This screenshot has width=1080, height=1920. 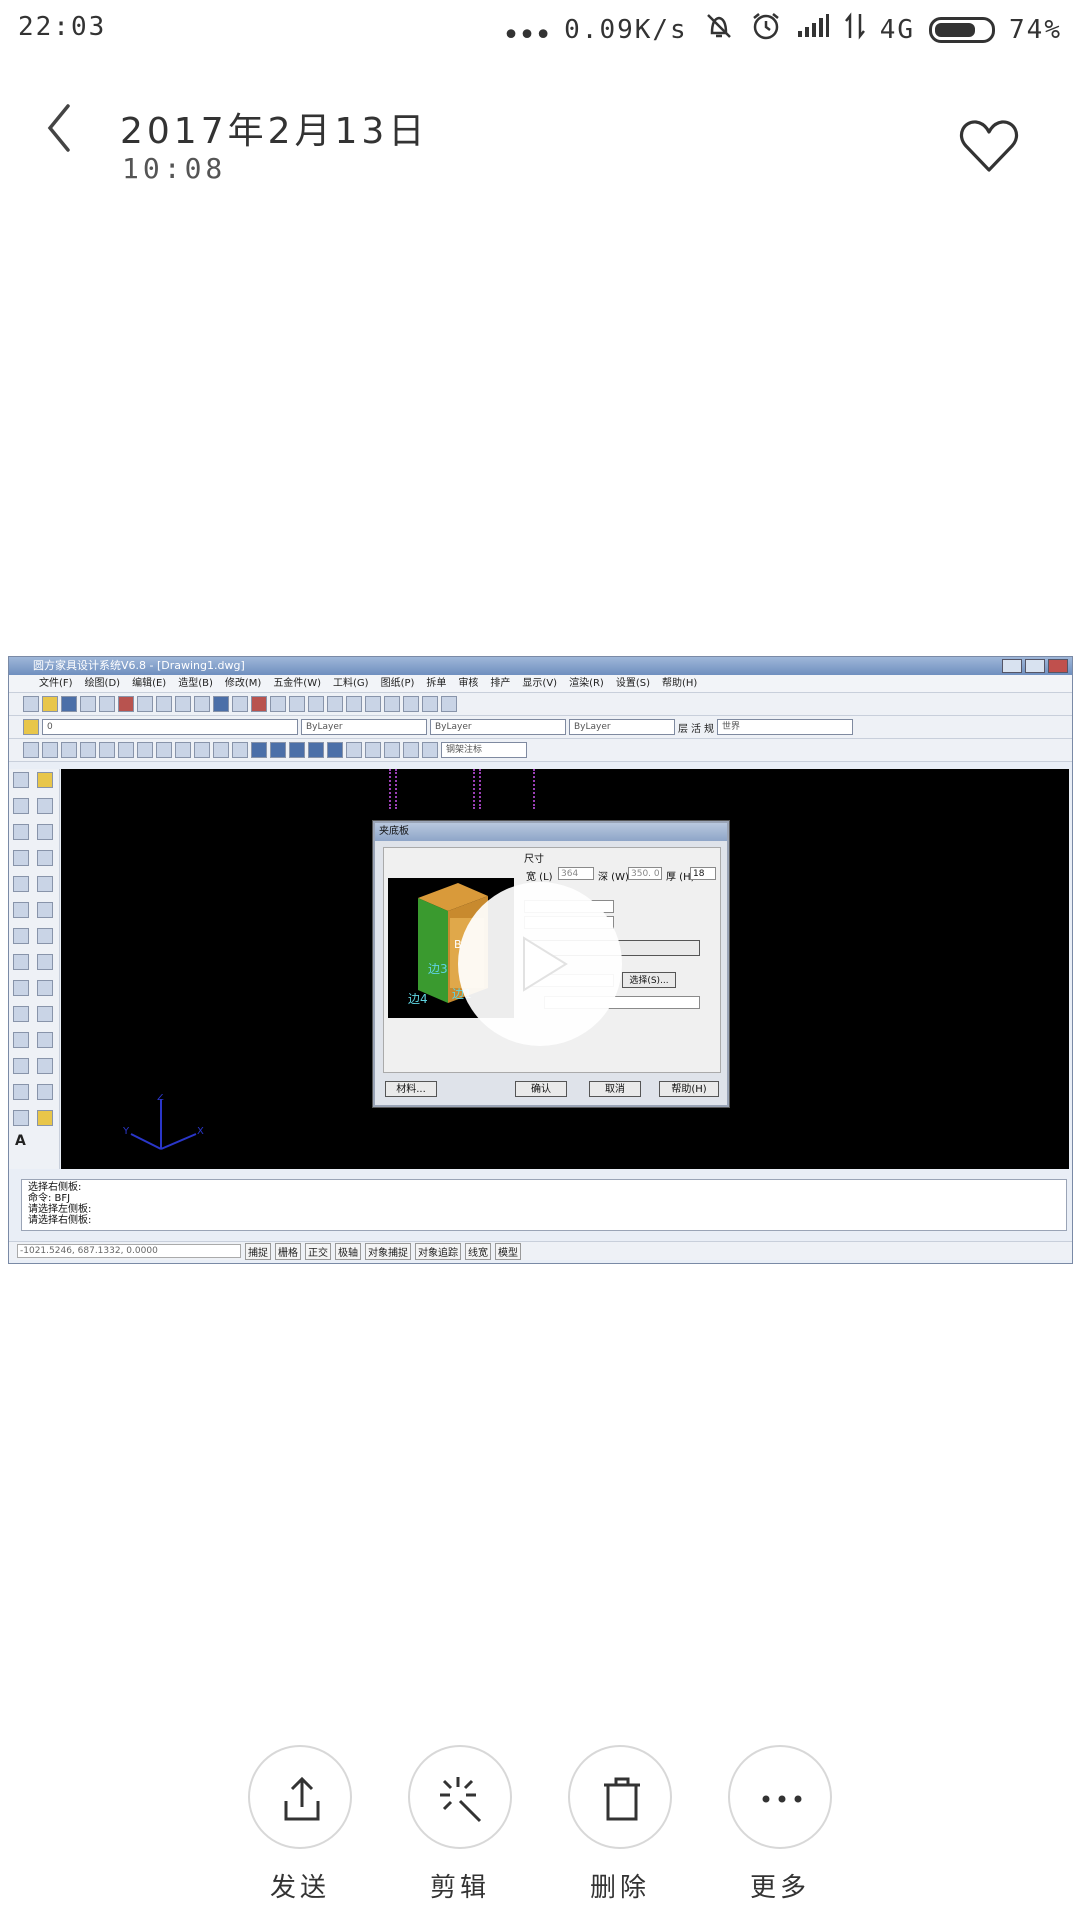 What do you see at coordinates (170, 727) in the screenshot?
I see `layer-combo: 0` at bounding box center [170, 727].